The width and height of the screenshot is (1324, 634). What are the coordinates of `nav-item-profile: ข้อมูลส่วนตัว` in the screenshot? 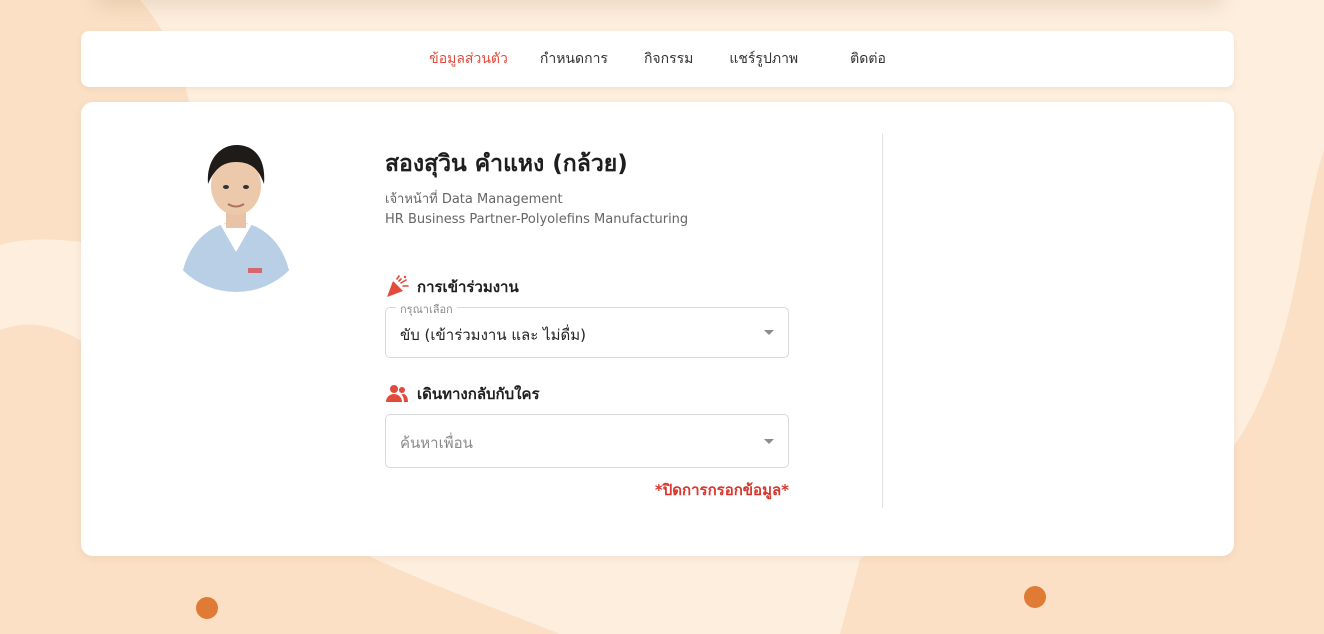 It's located at (468, 59).